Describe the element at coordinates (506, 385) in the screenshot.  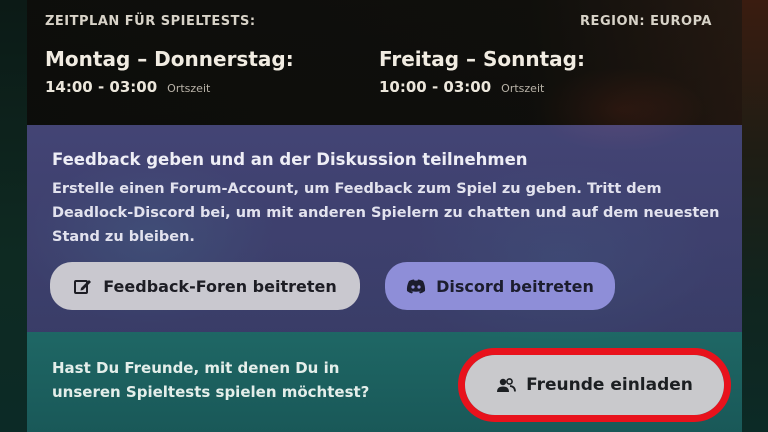
I see `friends-icon` at that location.